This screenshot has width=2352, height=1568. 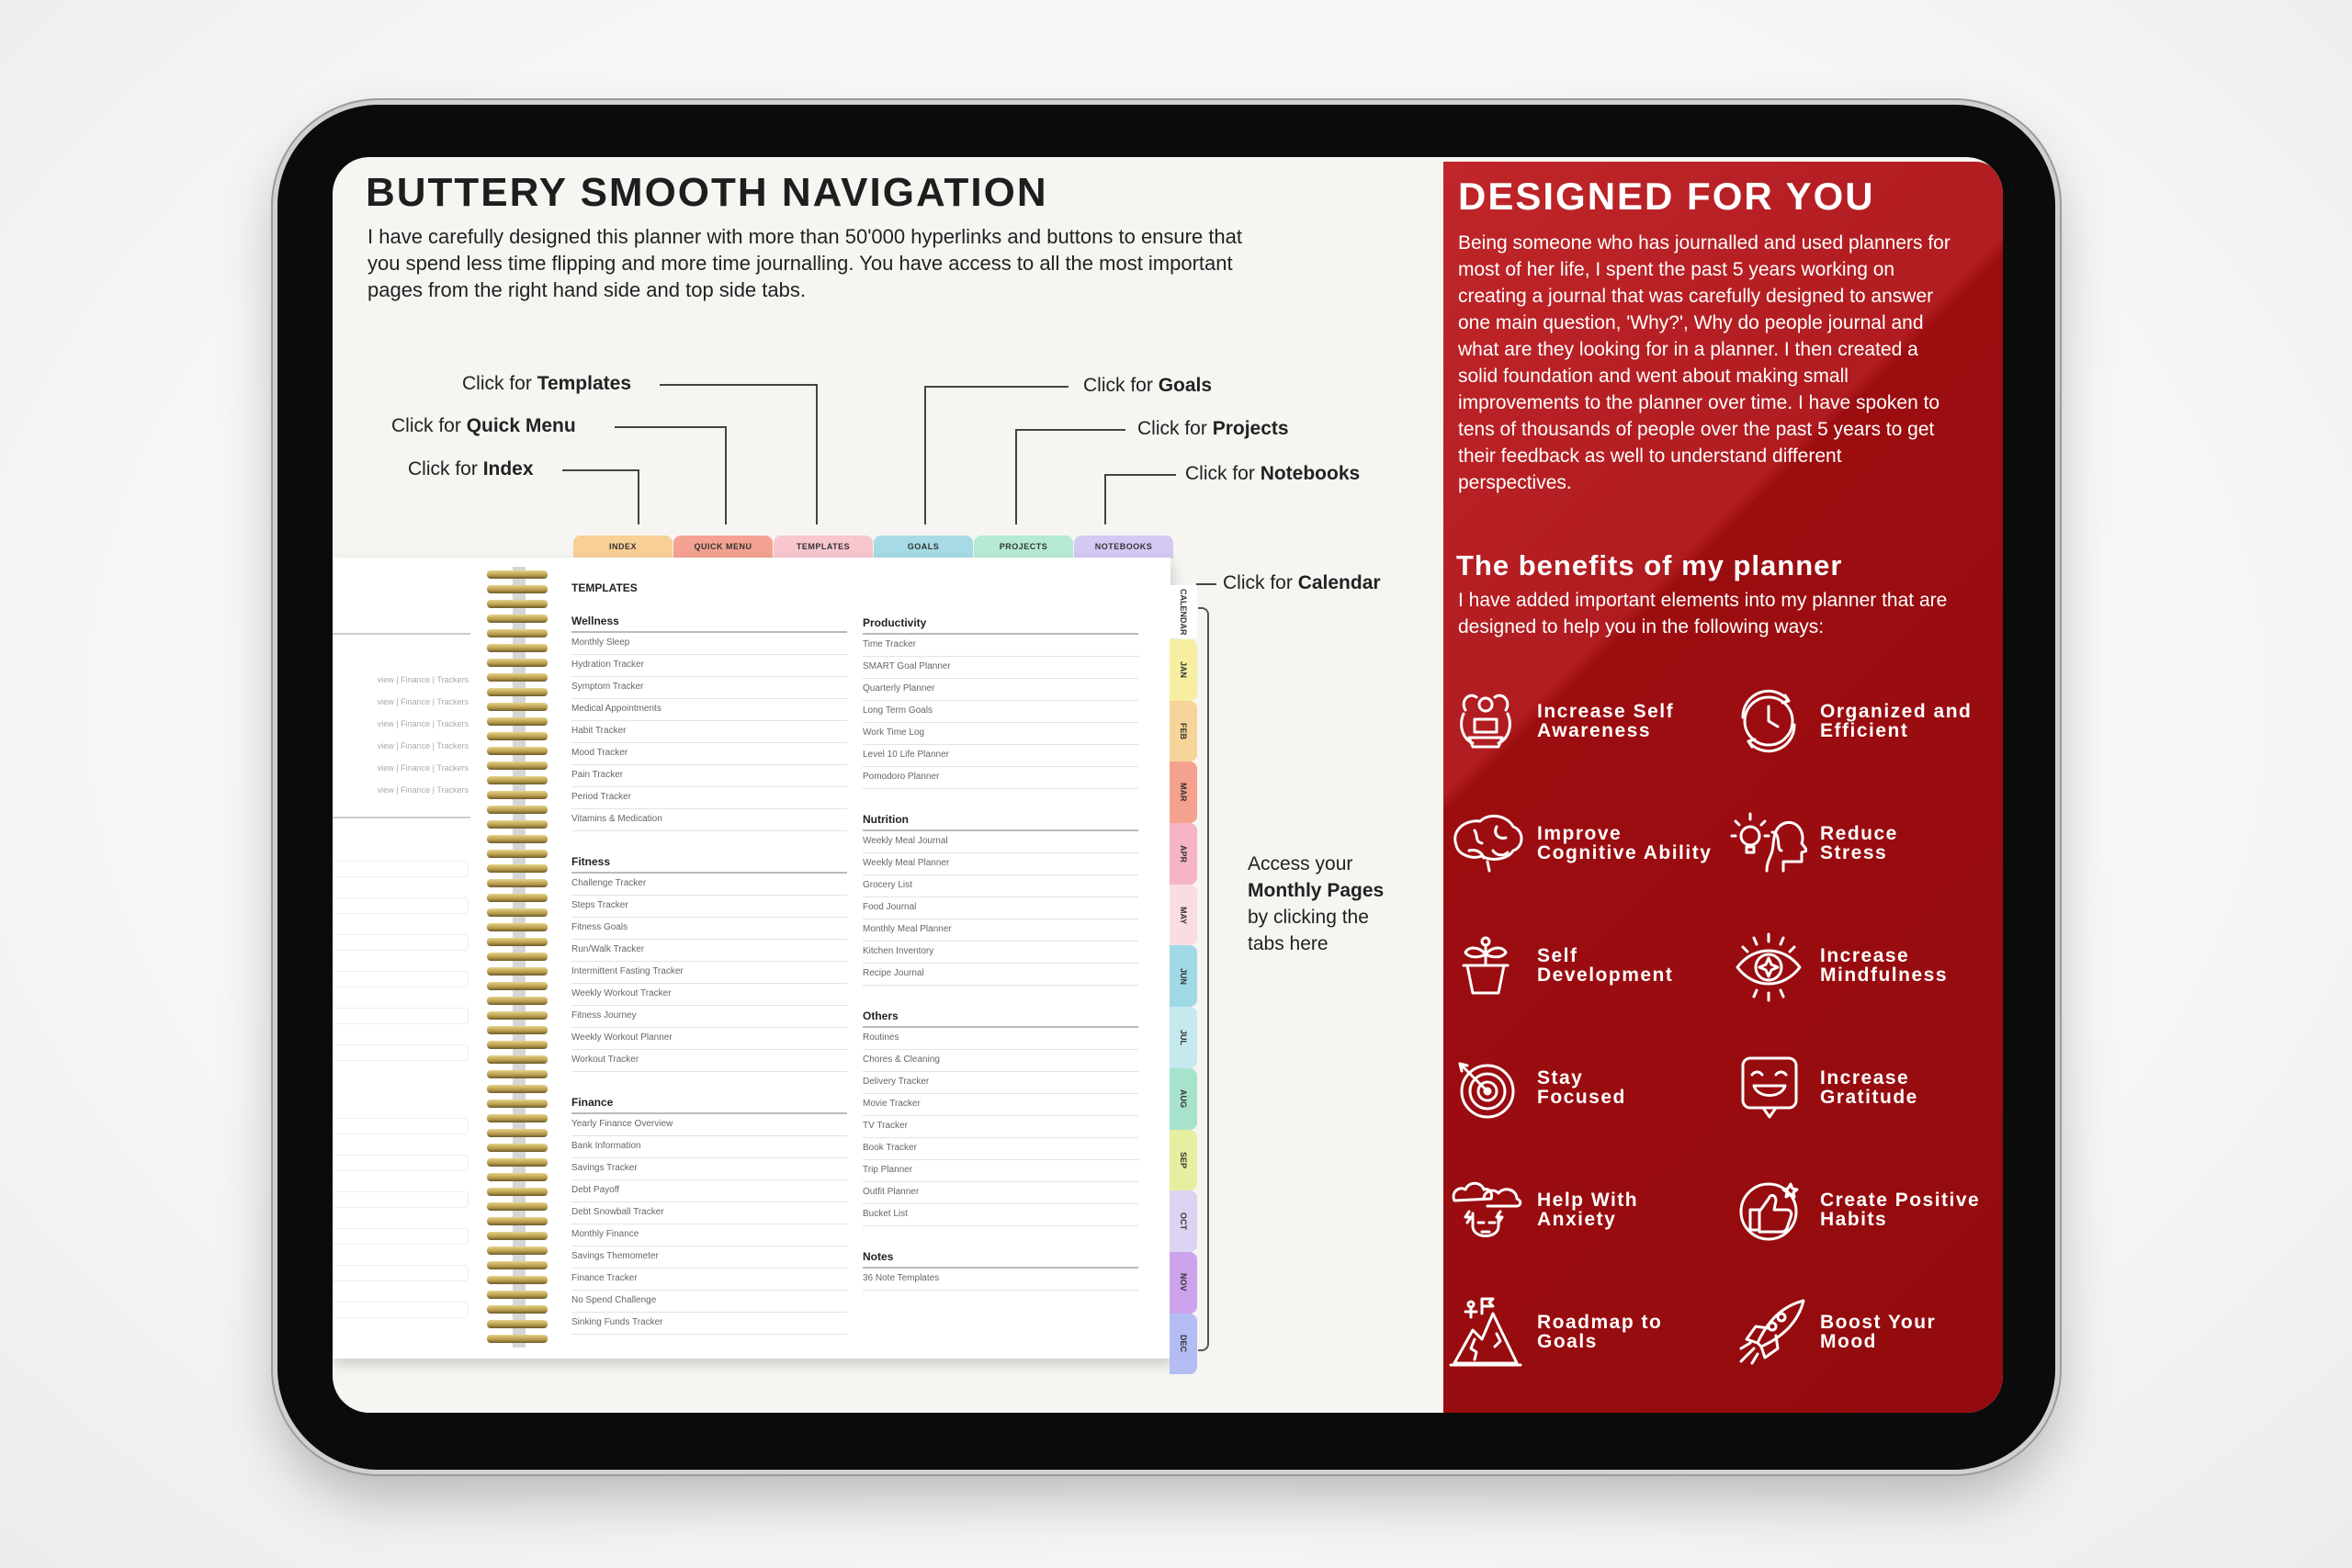 What do you see at coordinates (709, 776) in the screenshot?
I see `template-link: Pain Tracker` at bounding box center [709, 776].